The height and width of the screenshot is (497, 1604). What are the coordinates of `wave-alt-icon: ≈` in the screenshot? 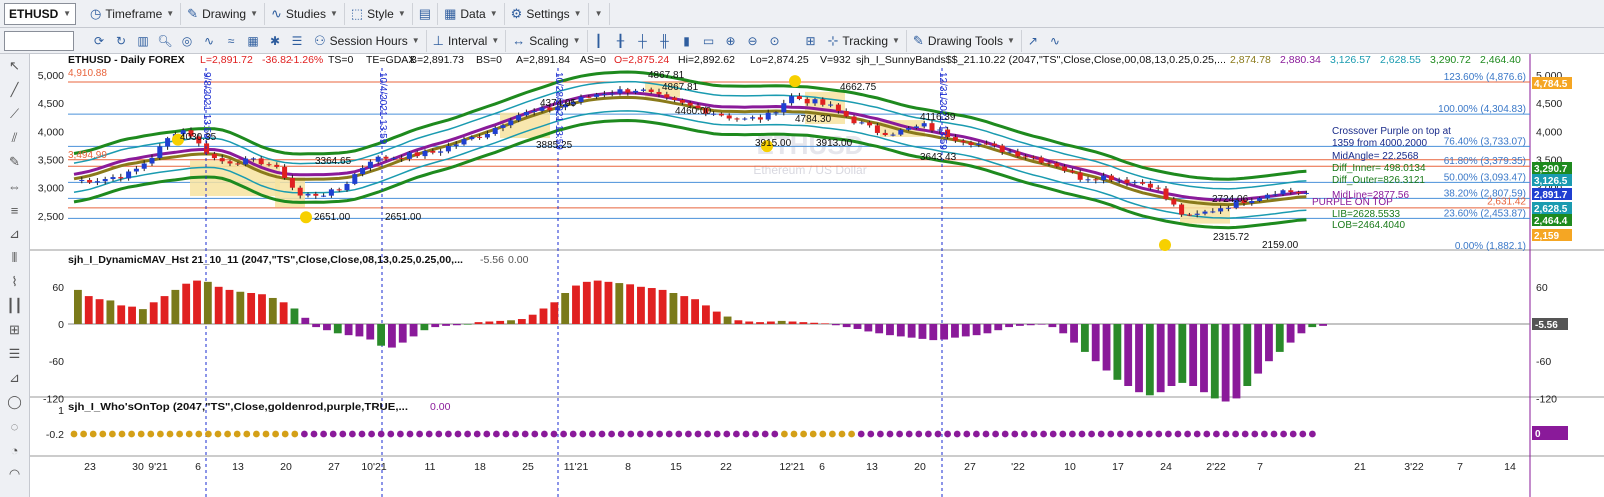 It's located at (231, 41).